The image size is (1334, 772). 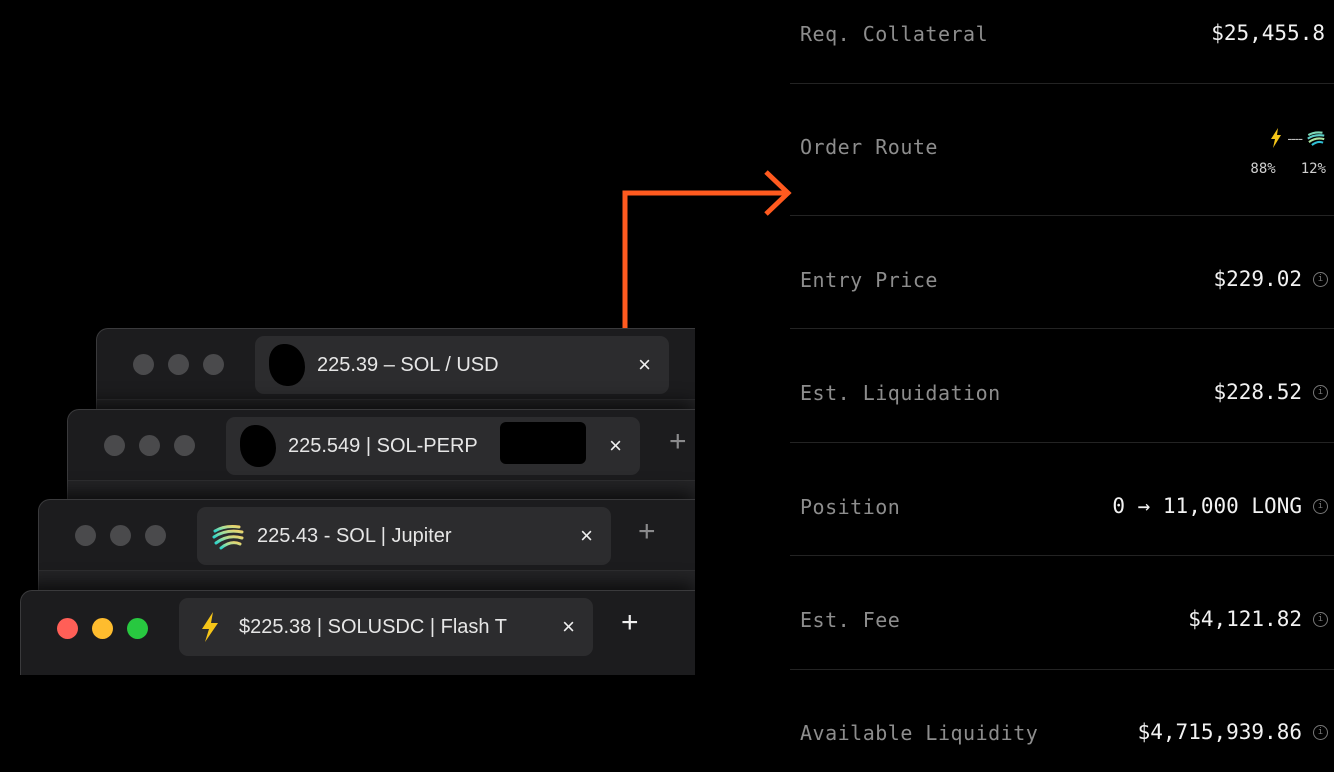 I want to click on browser-window-2: 225.549 | SOL-PERP × +, so click(x=381, y=457).